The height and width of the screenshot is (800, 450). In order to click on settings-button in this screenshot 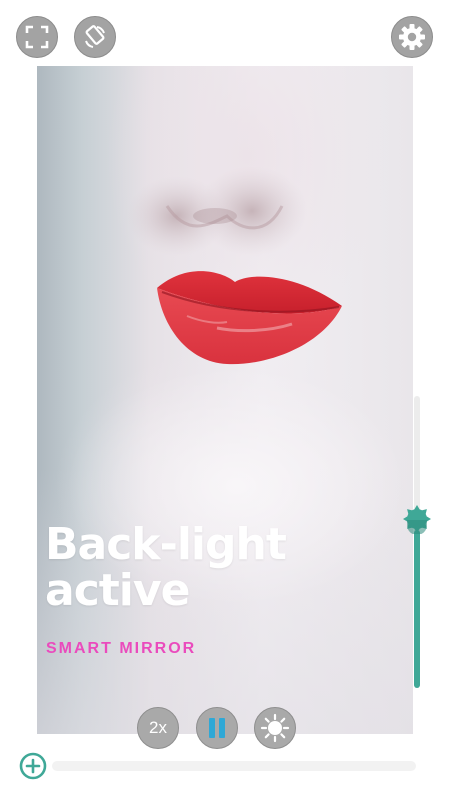, I will do `click(412, 37)`.